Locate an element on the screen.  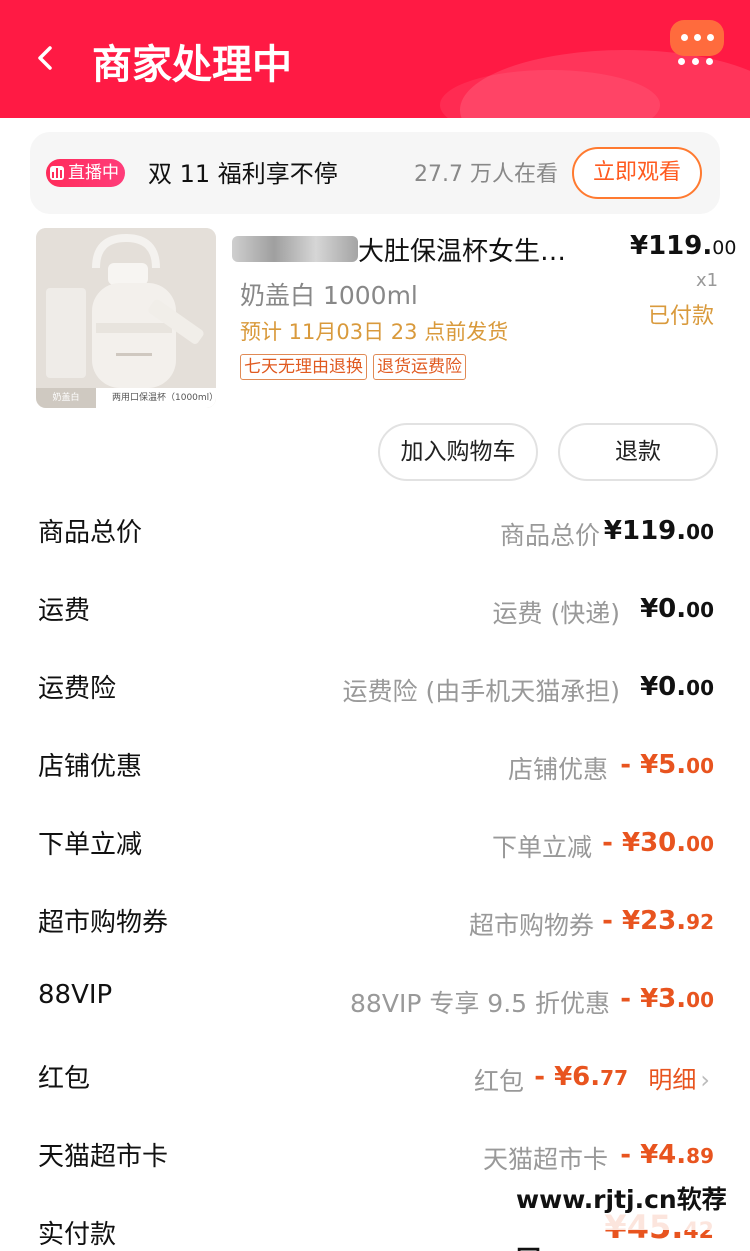
product-image: 两用口保温杯（1000ml） 奶盖白 is located at coordinates (126, 318).